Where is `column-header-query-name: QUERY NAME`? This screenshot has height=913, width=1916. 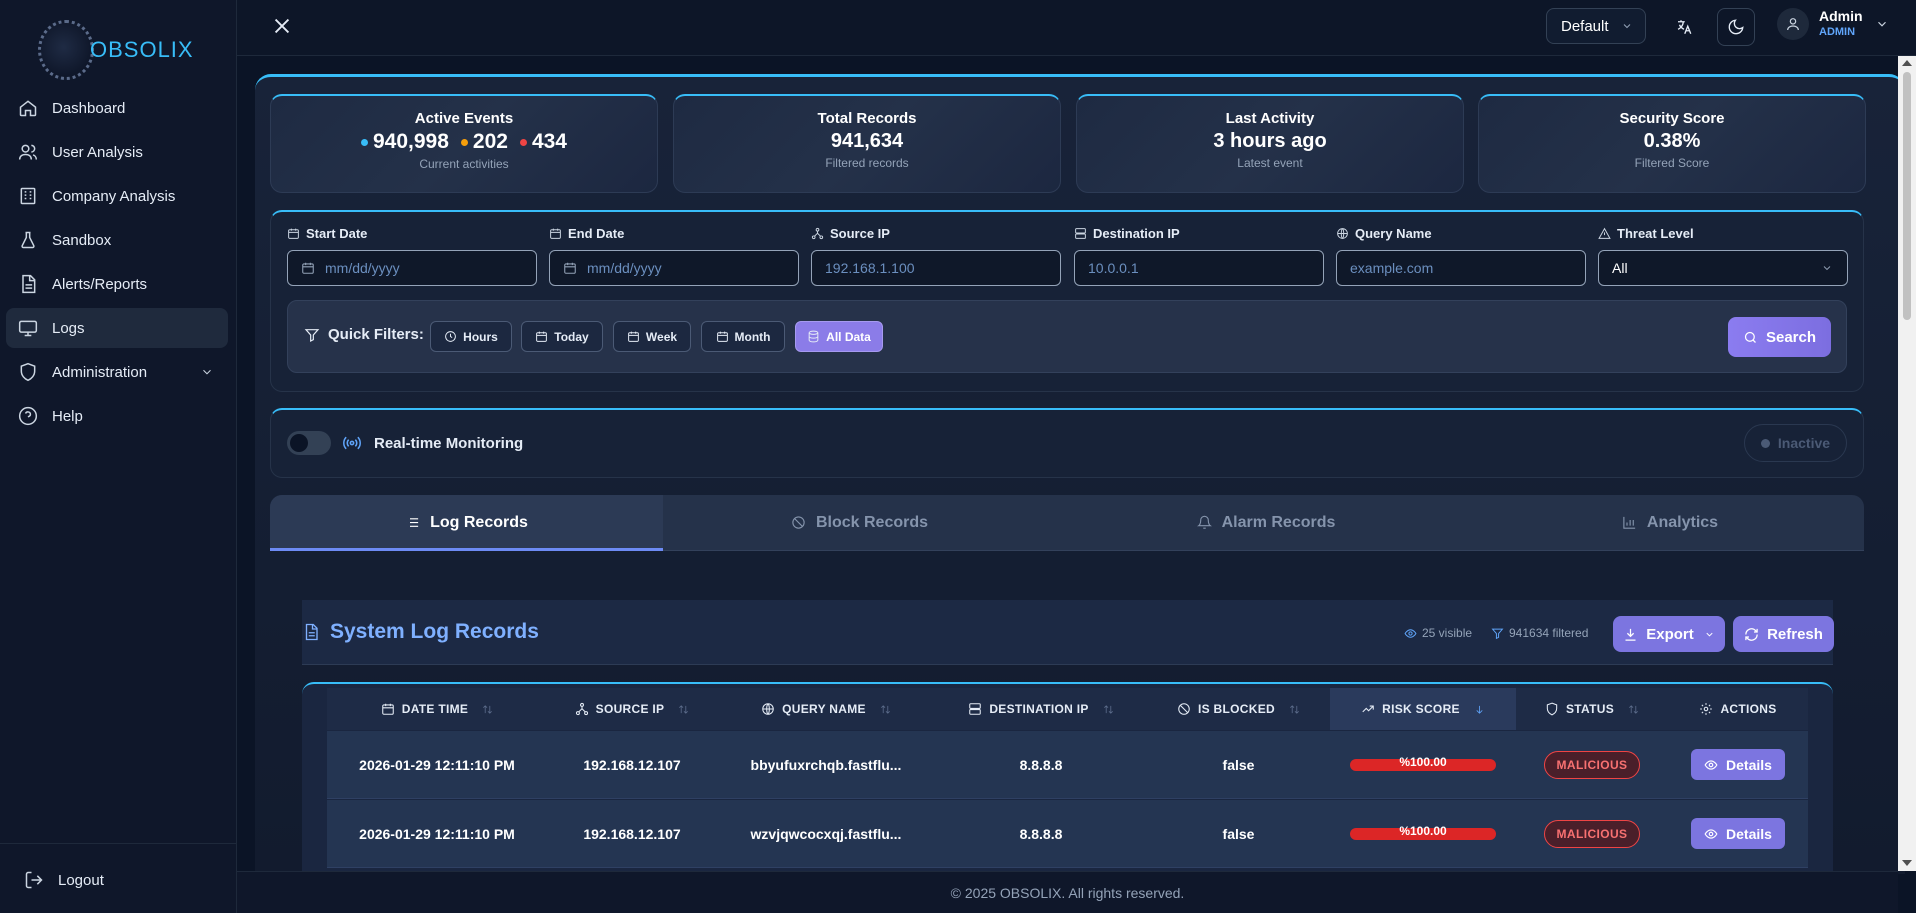
column-header-query-name: QUERY NAME is located at coordinates (826, 709).